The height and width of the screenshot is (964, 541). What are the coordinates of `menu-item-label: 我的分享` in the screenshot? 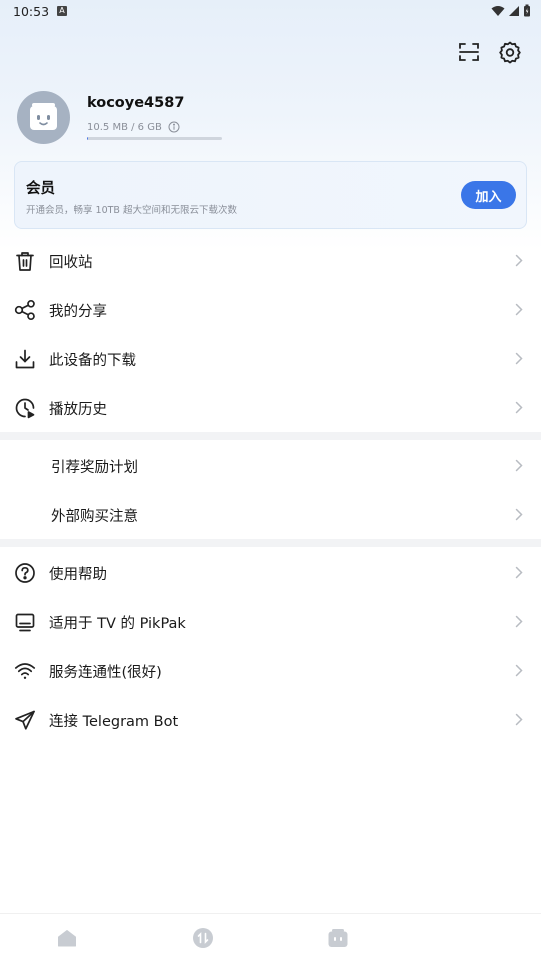 It's located at (78, 312).